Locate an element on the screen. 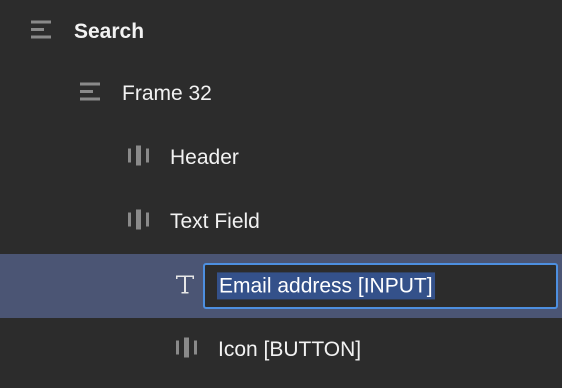  layer-label-header: Header is located at coordinates (204, 157).